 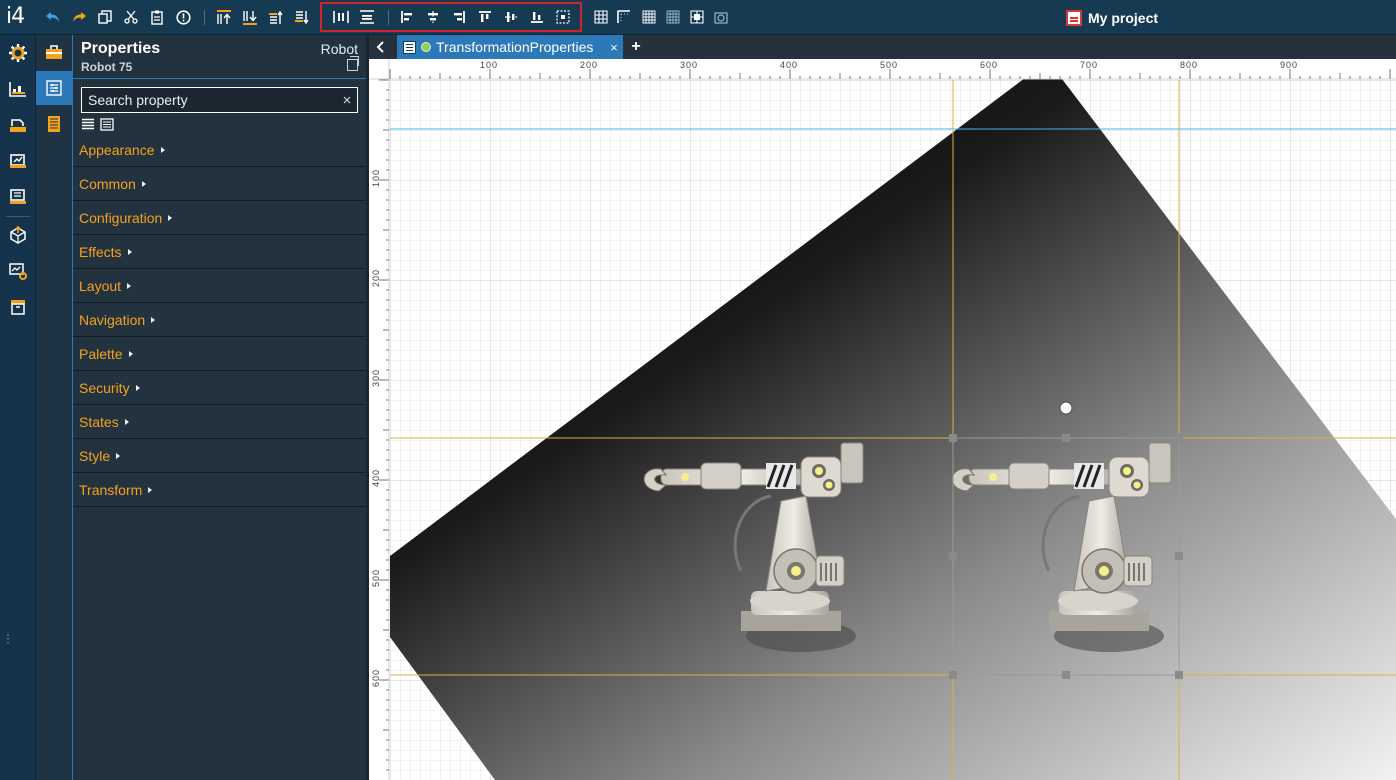 I want to click on properties-icon, so click(x=54, y=88).